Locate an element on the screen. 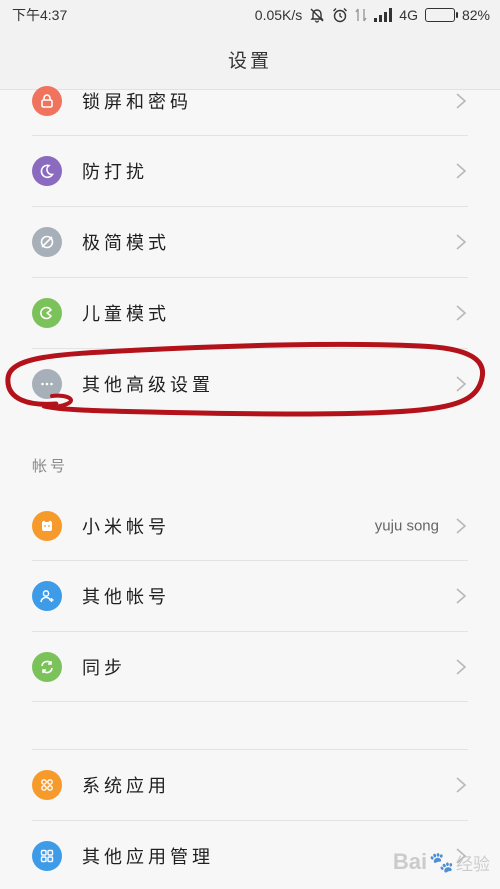 The image size is (500, 889). settings-item-label: 小米帐号 is located at coordinates (126, 527).